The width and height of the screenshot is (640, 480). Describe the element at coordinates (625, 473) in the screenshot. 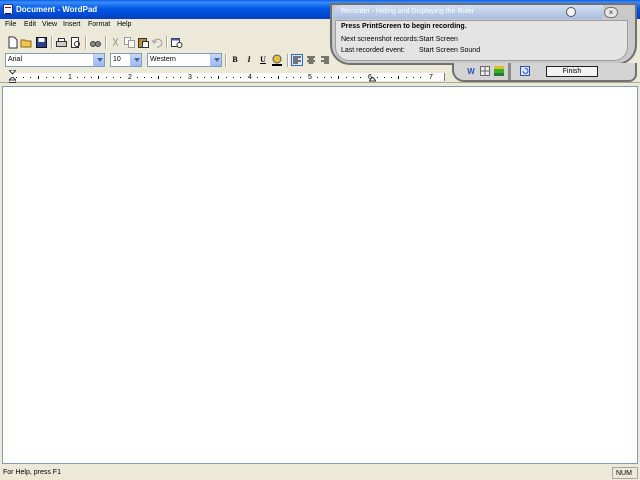

I see `num-lock-indicator: NUM` at that location.